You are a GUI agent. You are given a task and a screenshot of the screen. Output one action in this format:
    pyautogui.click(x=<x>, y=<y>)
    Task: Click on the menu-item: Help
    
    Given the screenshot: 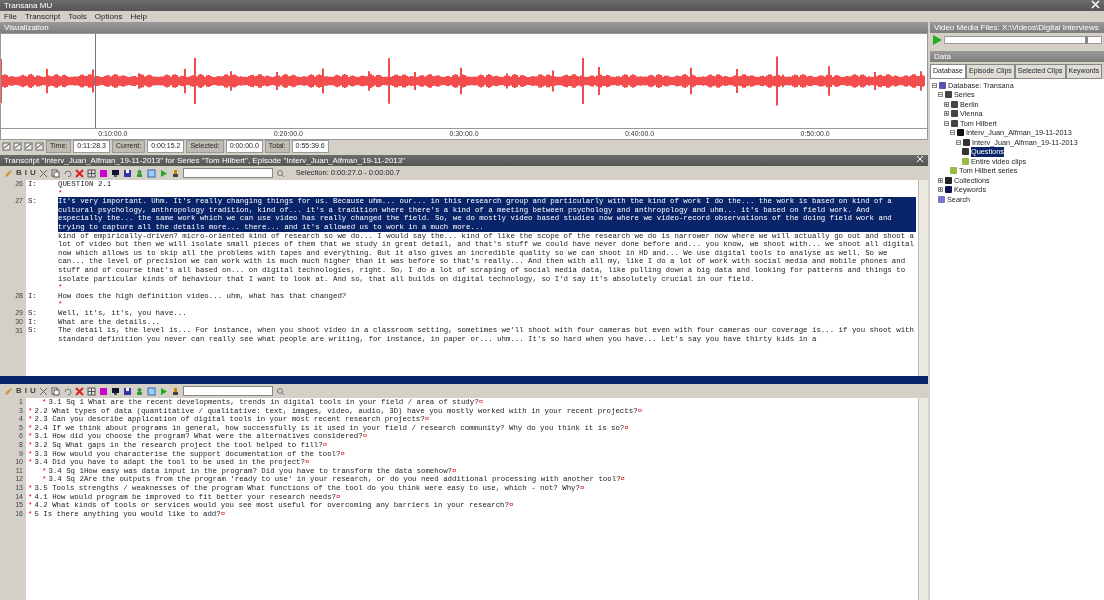 What is the action you would take?
    pyautogui.click(x=138, y=16)
    